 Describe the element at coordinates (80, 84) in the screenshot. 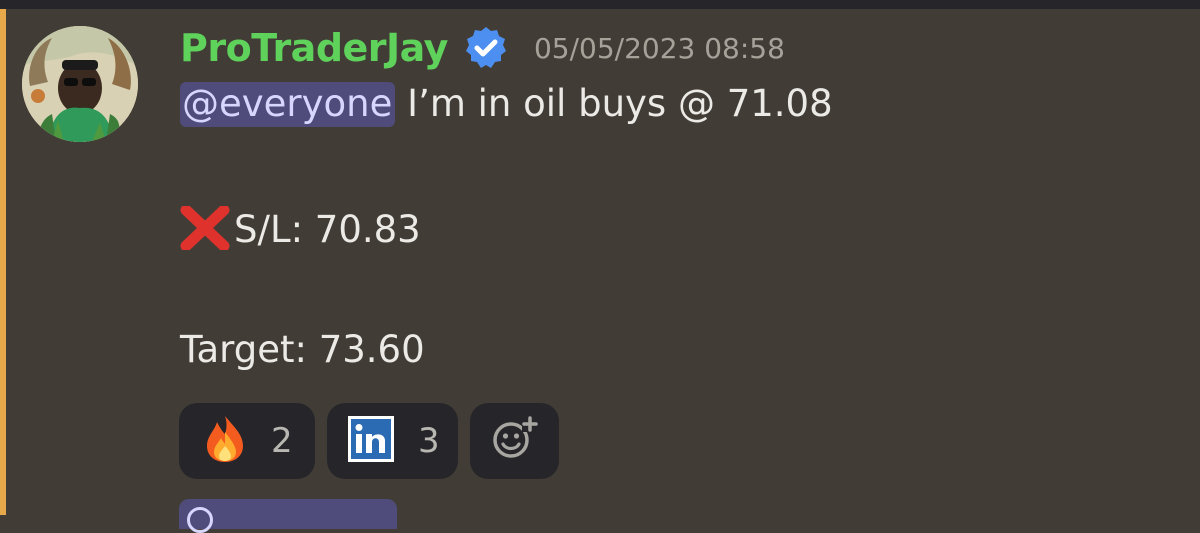

I see `avatar` at that location.